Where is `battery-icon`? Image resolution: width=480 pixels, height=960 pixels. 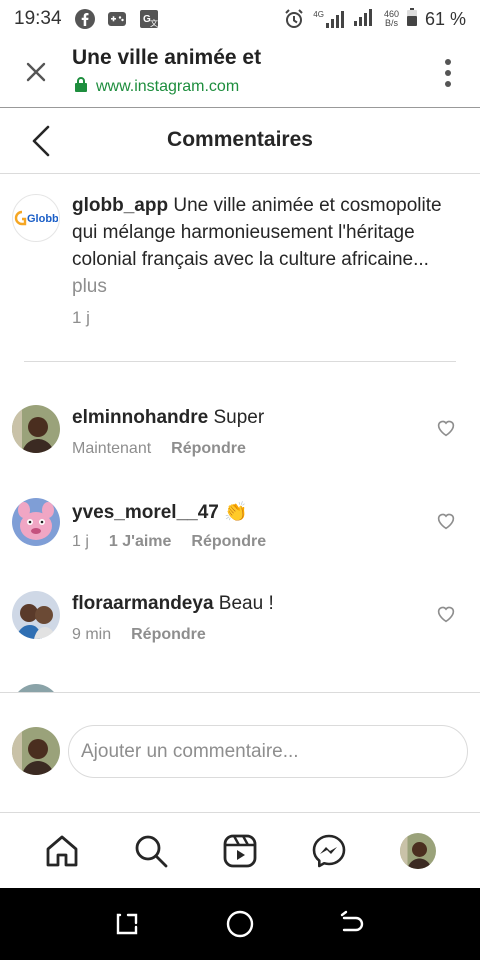 battery-icon is located at coordinates (411, 19).